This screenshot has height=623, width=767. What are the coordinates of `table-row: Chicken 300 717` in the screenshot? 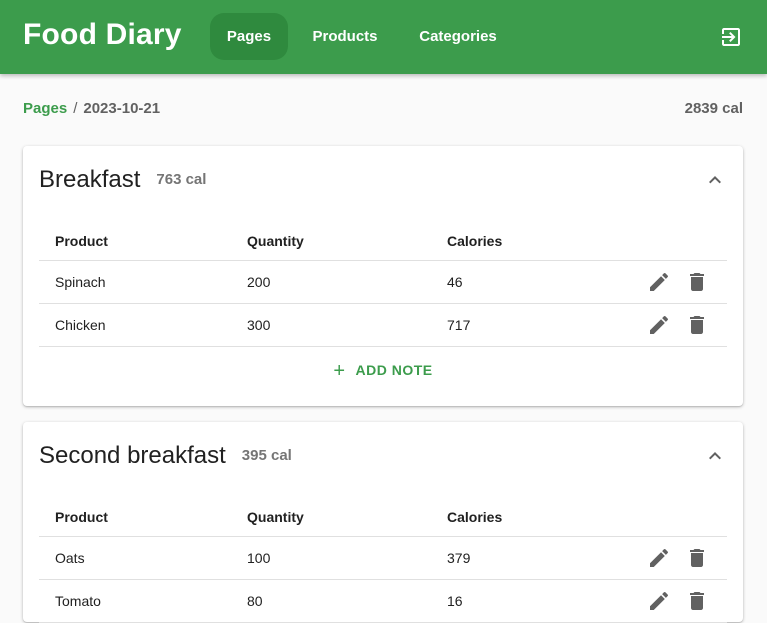 It's located at (383, 325).